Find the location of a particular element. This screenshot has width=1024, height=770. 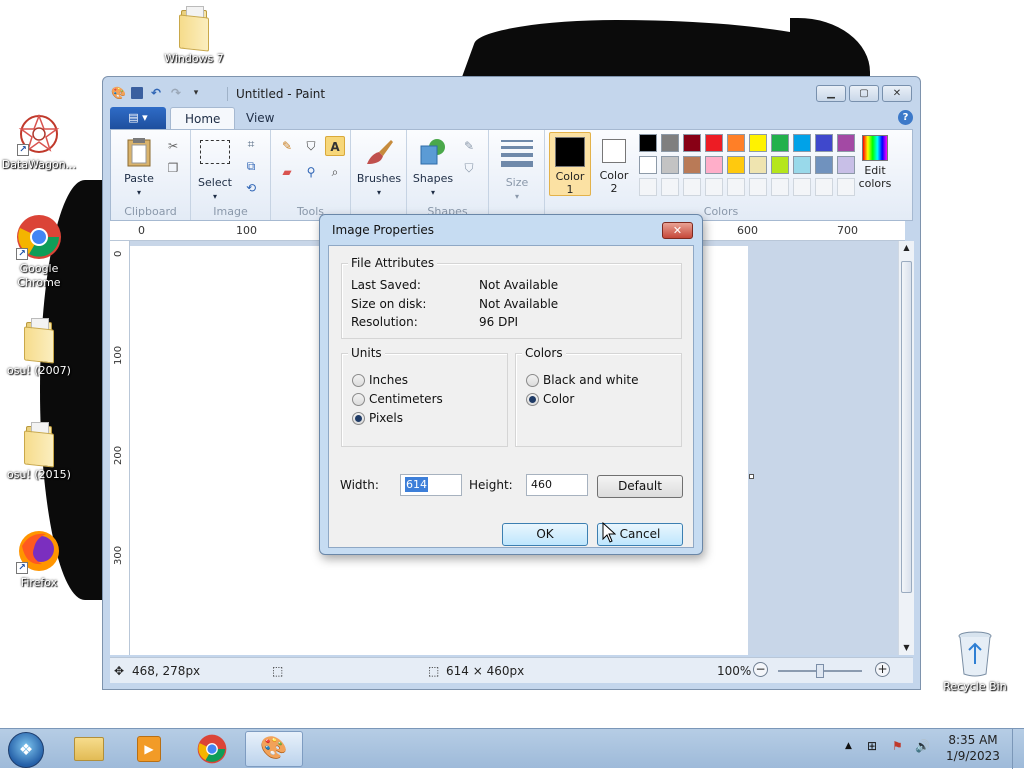

network-icon: ⊞ is located at coordinates (872, 746).